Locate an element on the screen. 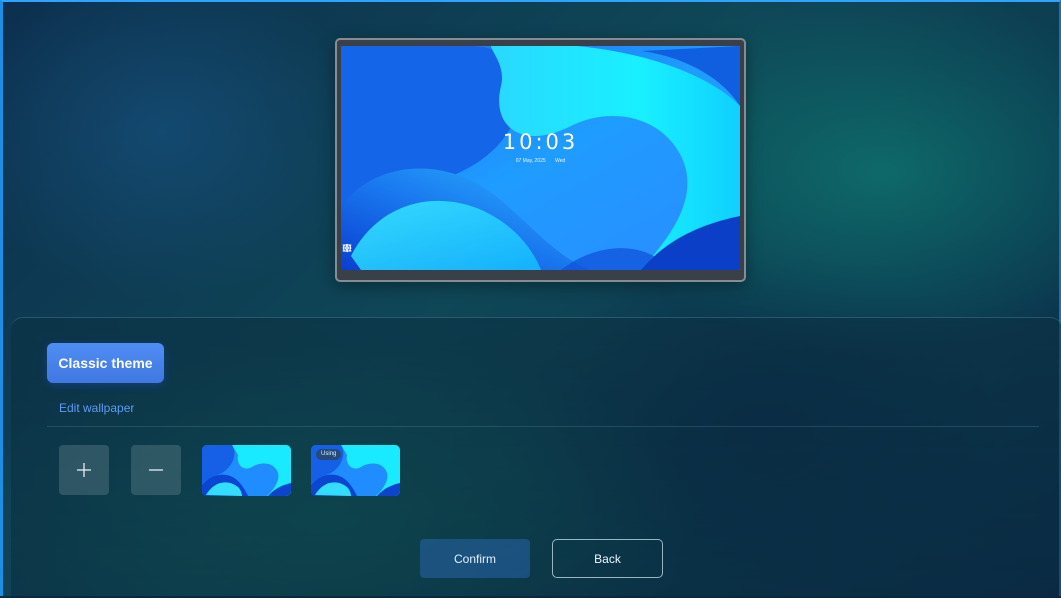 This screenshot has width=1061, height=598. add-wallpaper-button is located at coordinates (84, 470).